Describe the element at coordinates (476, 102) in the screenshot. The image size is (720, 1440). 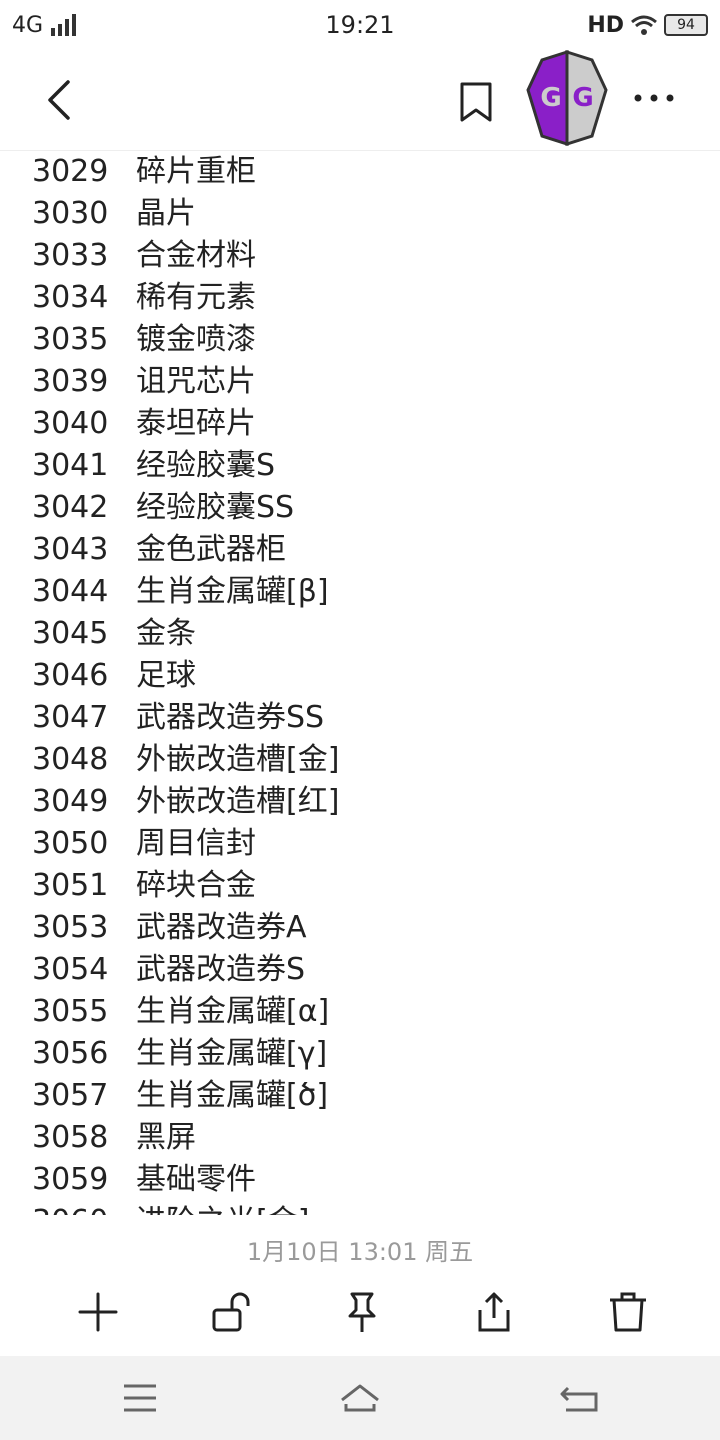
I see `bookmark-icon` at that location.